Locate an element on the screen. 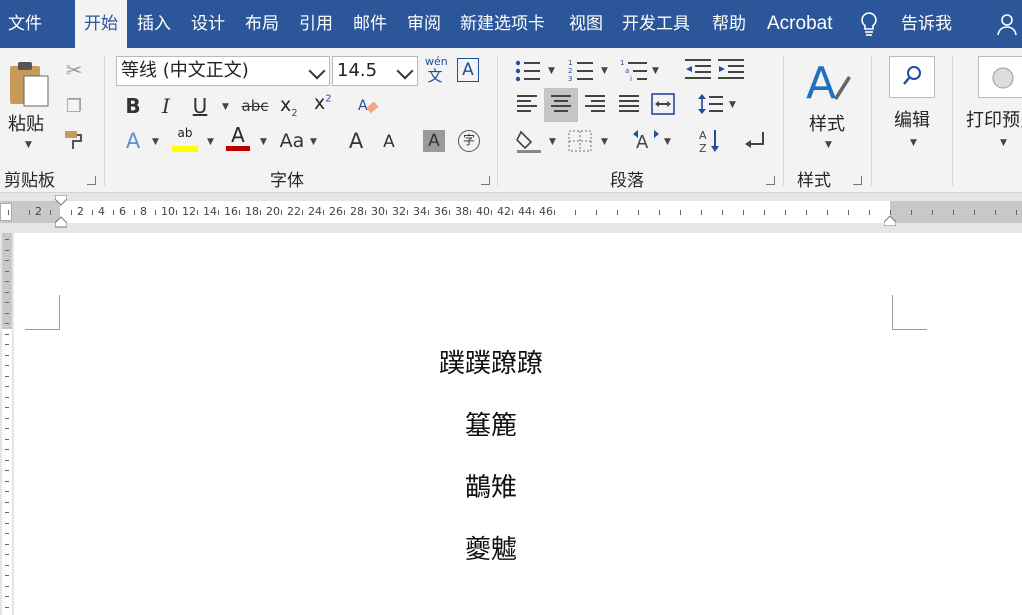 This screenshot has height=615, width=1022. numbering-dropdown-icon: ▼ is located at coordinates (604, 71).